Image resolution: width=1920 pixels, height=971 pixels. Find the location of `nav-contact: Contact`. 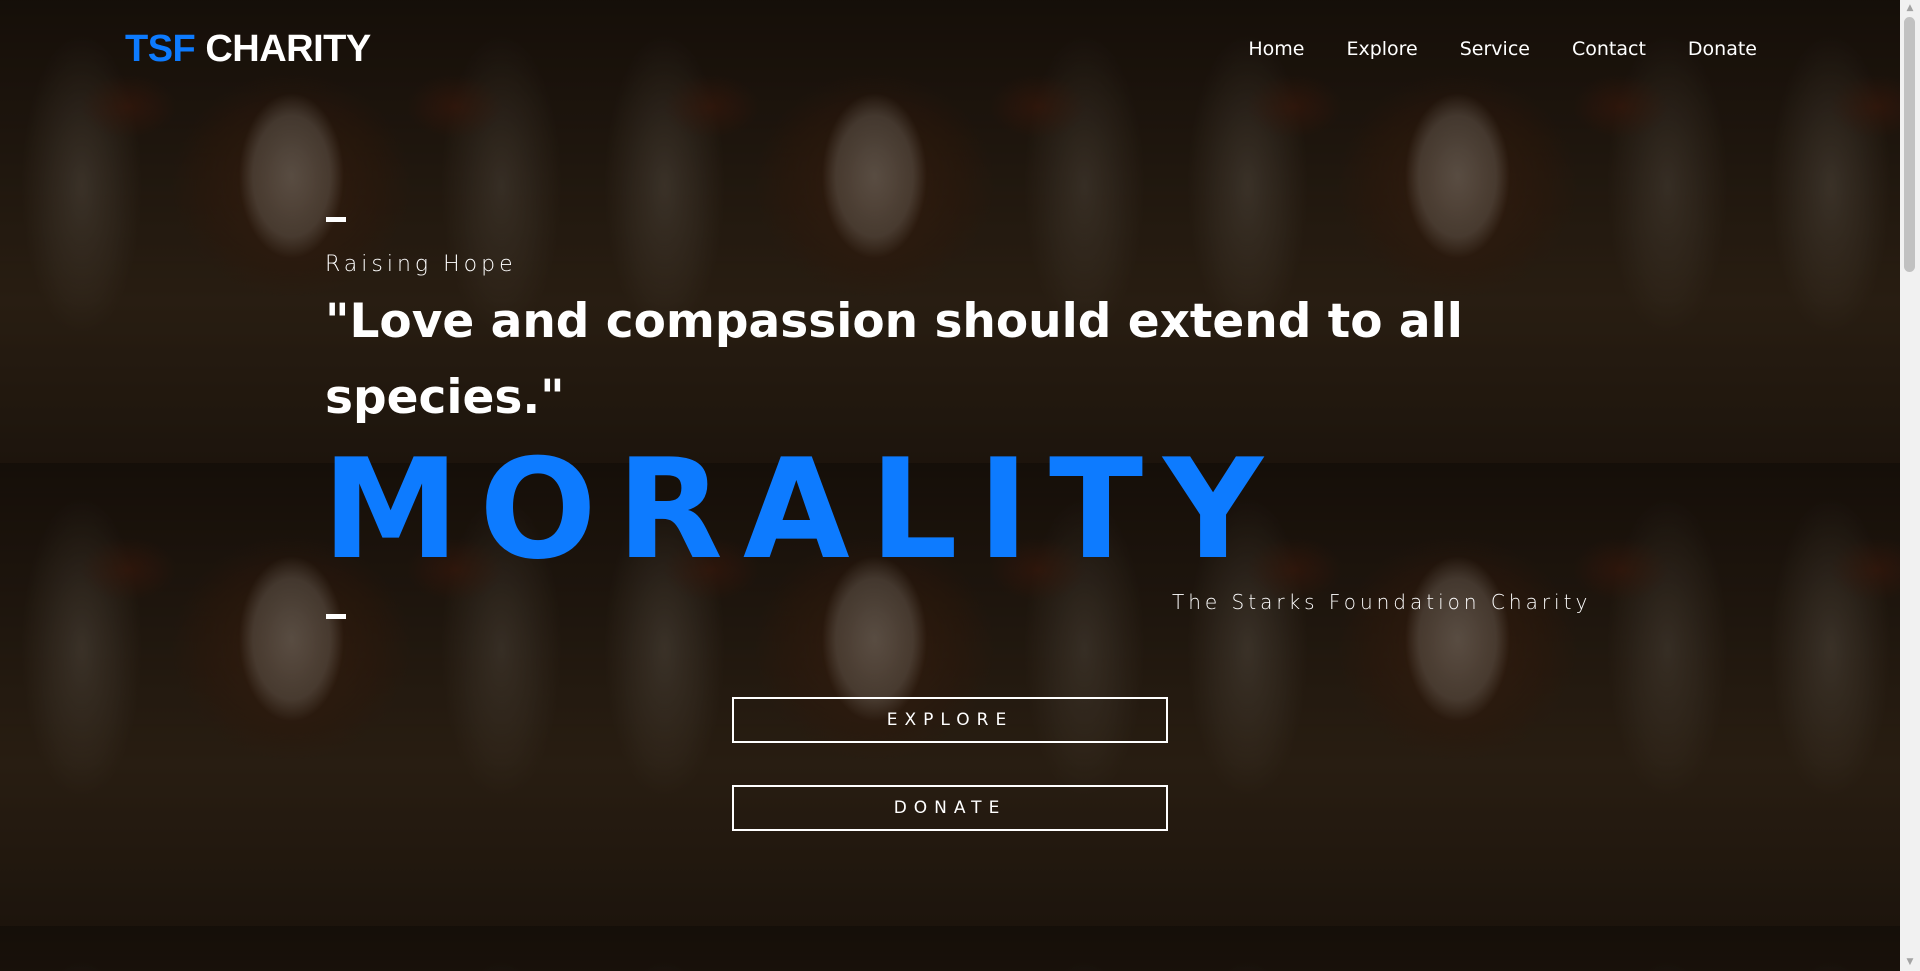

nav-contact: Contact is located at coordinates (1609, 49).